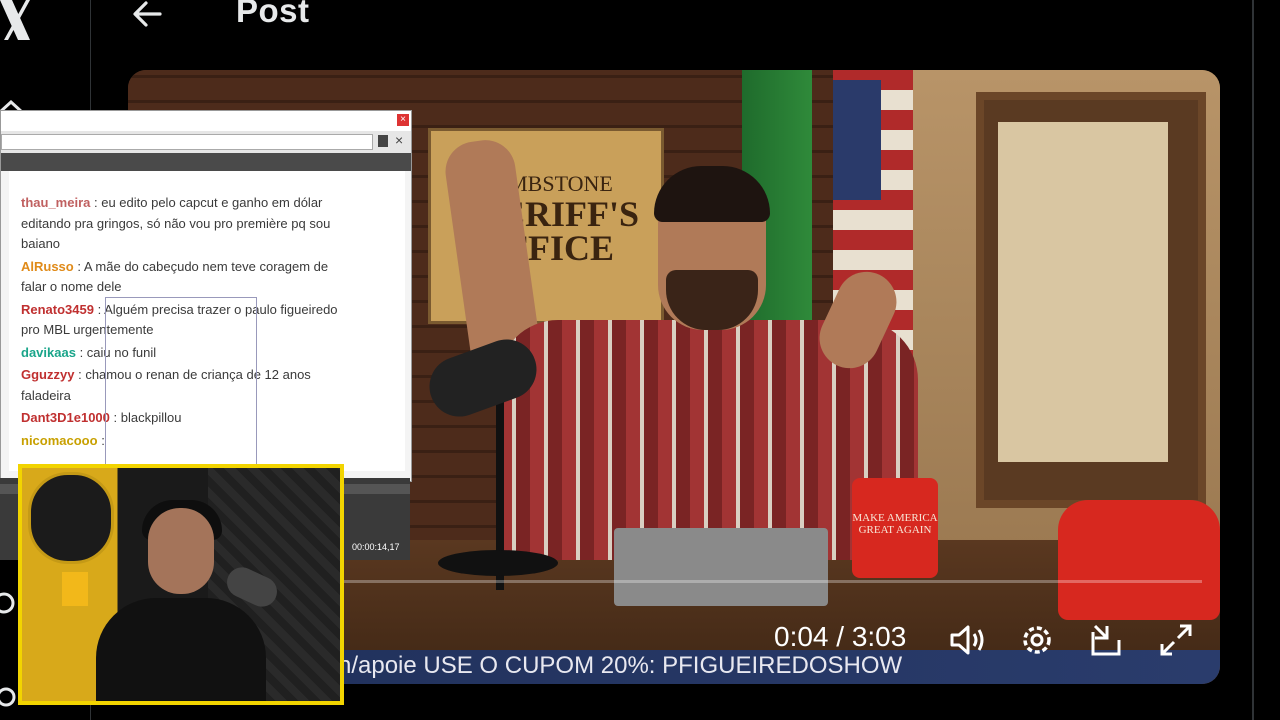 The height and width of the screenshot is (720, 1280). What do you see at coordinates (498, 563) in the screenshot?
I see `mic-base` at bounding box center [498, 563].